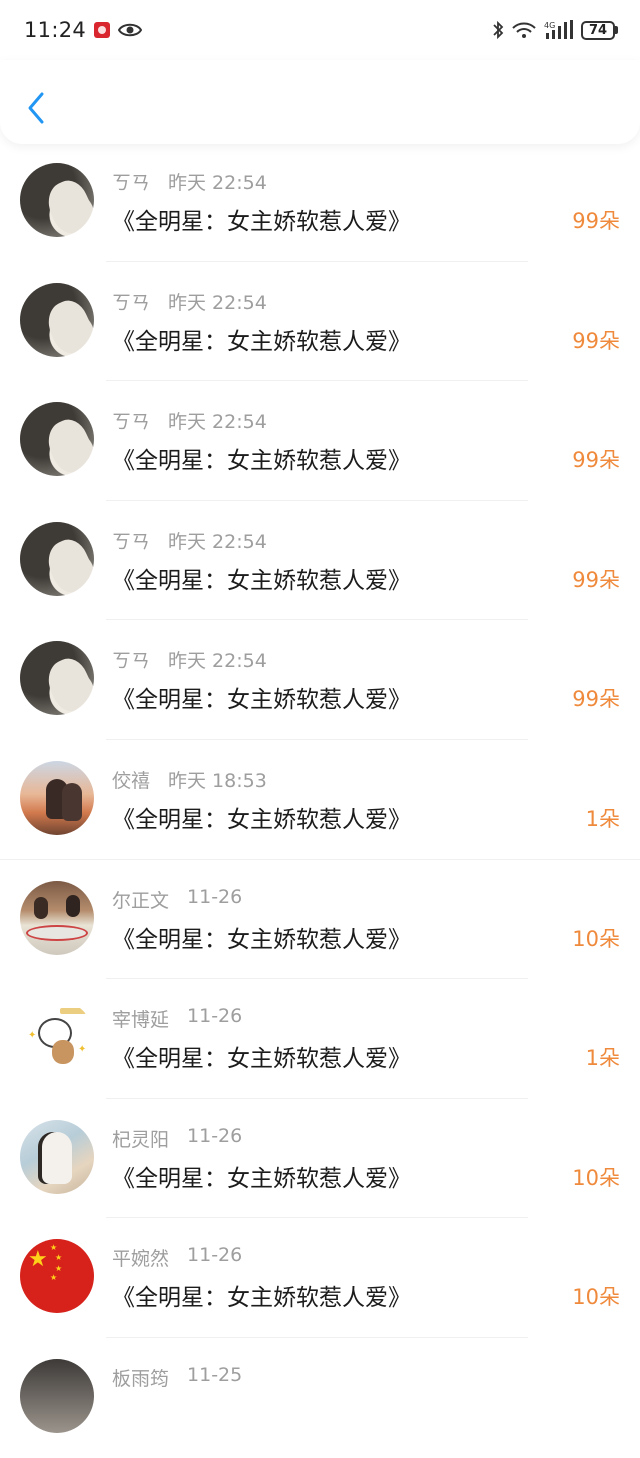  Describe the element at coordinates (177, 1018) in the screenshot. I see `row-meta: 宰博延 11-26` at that location.